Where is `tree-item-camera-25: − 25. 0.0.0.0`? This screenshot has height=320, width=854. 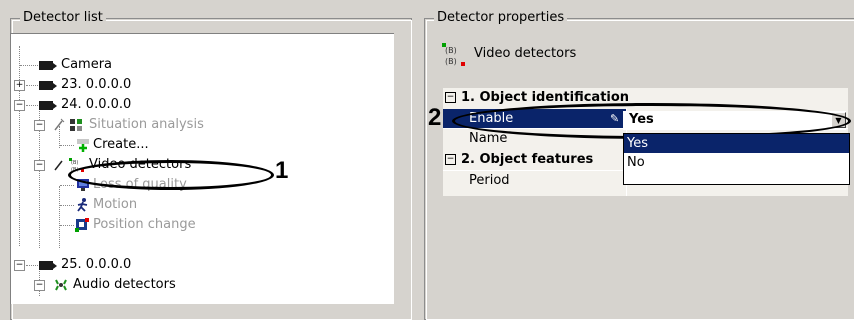
tree-item-camera-25: − 25. 0.0.0.0 is located at coordinates (201, 265).